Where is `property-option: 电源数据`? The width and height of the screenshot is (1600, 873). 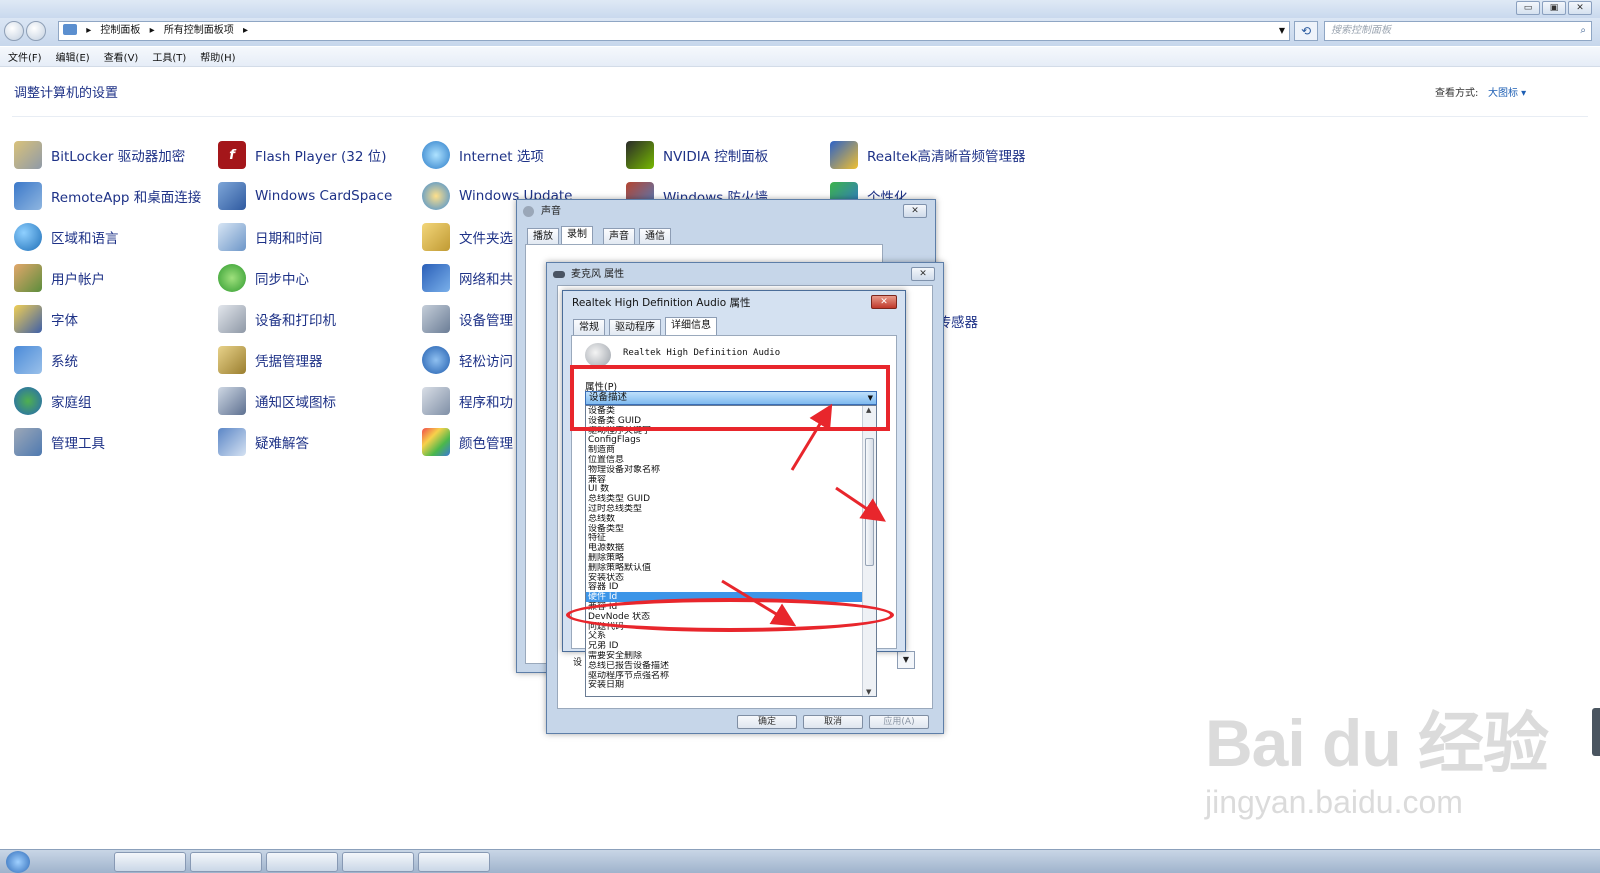
property-option: 电源数据 is located at coordinates (724, 548).